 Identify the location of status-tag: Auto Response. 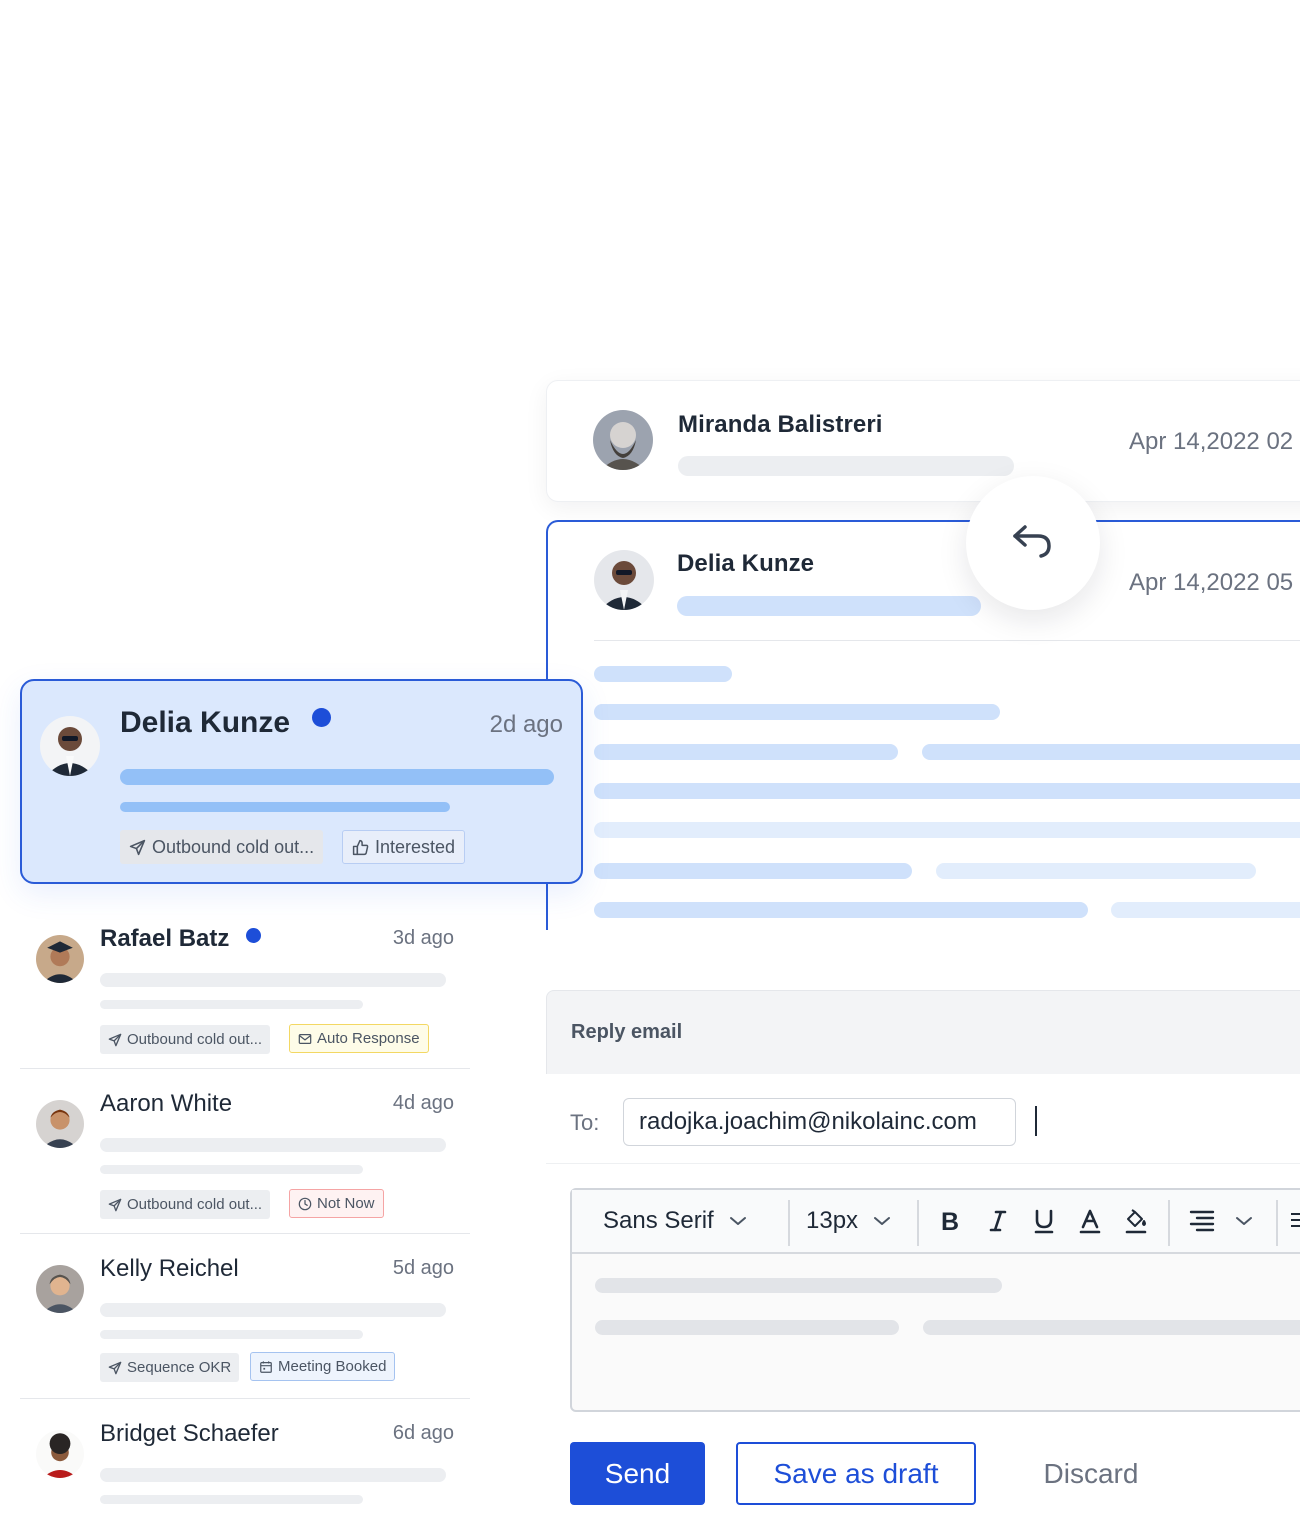
(359, 1038).